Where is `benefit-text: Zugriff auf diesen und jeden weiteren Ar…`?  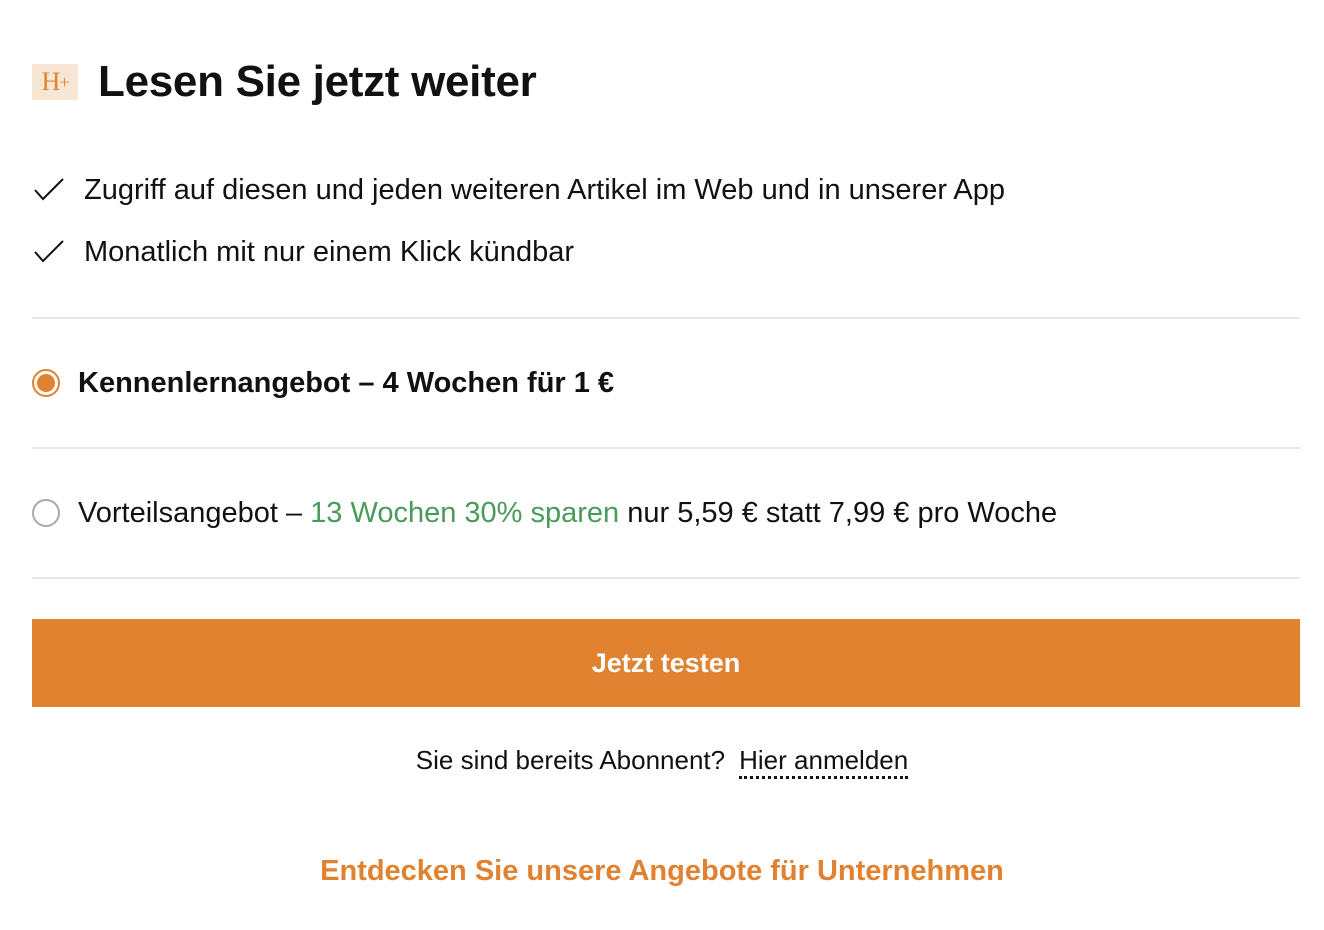
benefit-text: Zugriff auf diesen und jeden weiteren Ar… is located at coordinates (545, 189).